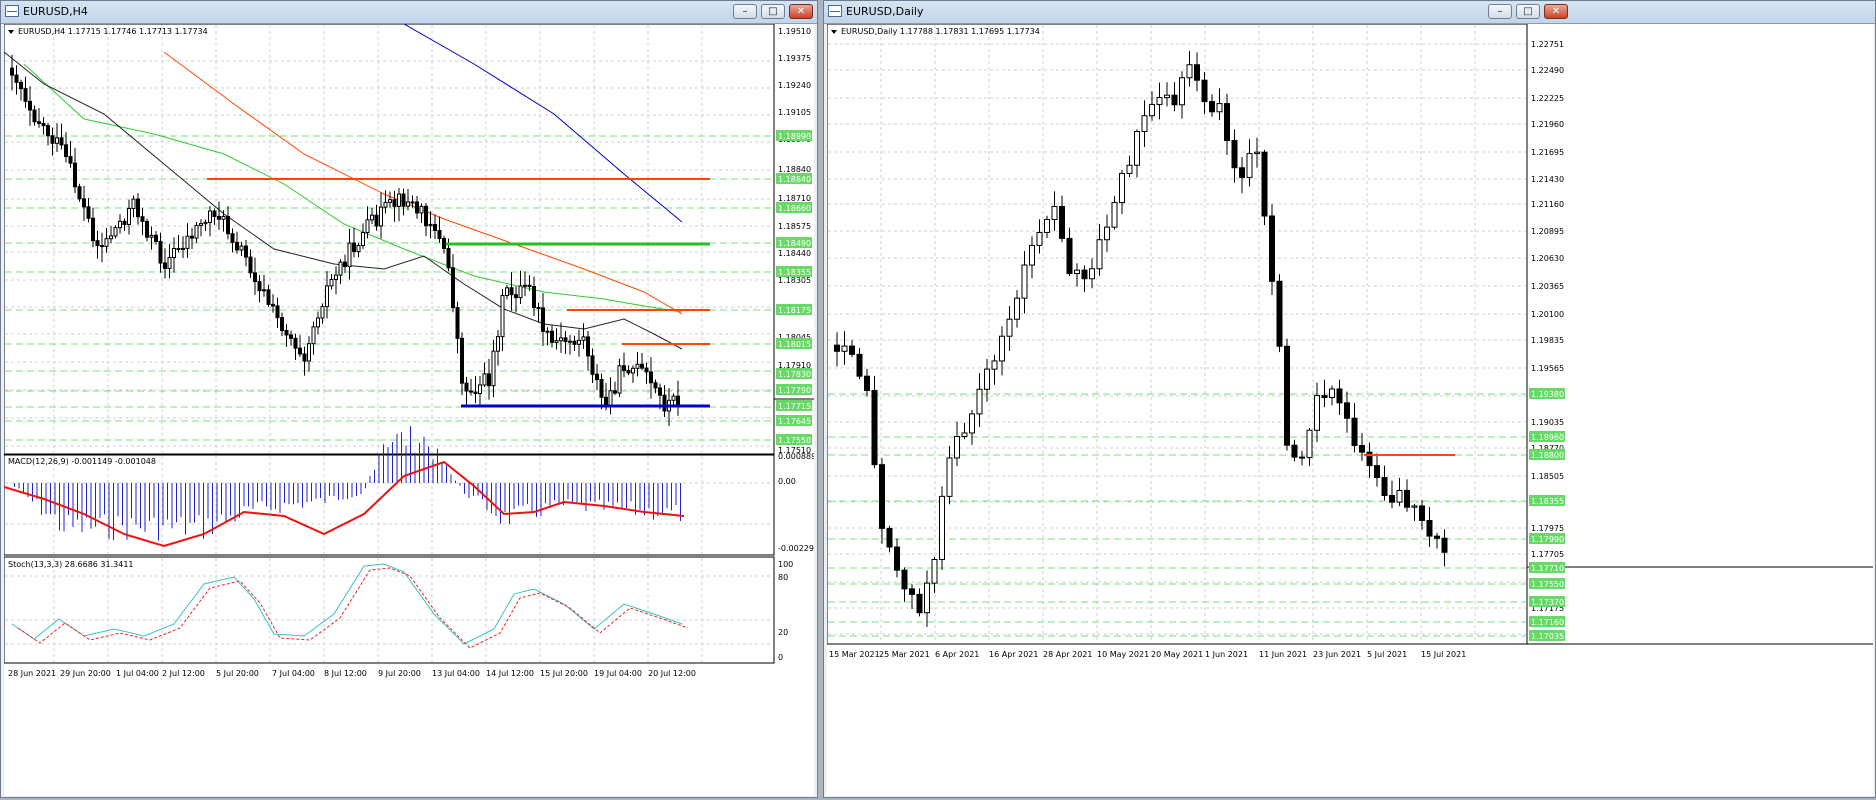 This screenshot has height=800, width=1876. I want to click on level-price-label: 1.18960, so click(1547, 437).